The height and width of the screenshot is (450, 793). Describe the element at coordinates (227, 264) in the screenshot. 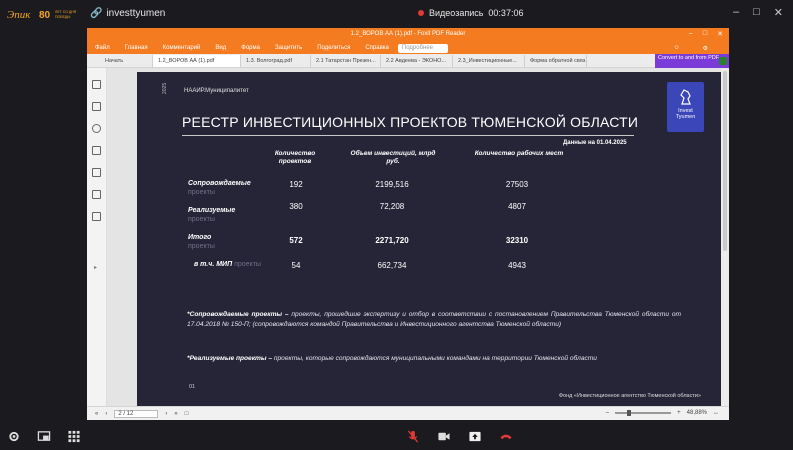

I see `row-label-mip: в т.ч. МИП проекты` at that location.